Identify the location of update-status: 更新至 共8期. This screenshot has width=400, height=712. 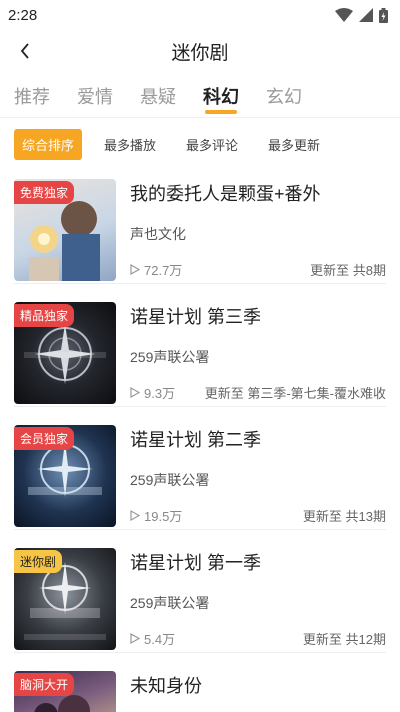
(348, 270).